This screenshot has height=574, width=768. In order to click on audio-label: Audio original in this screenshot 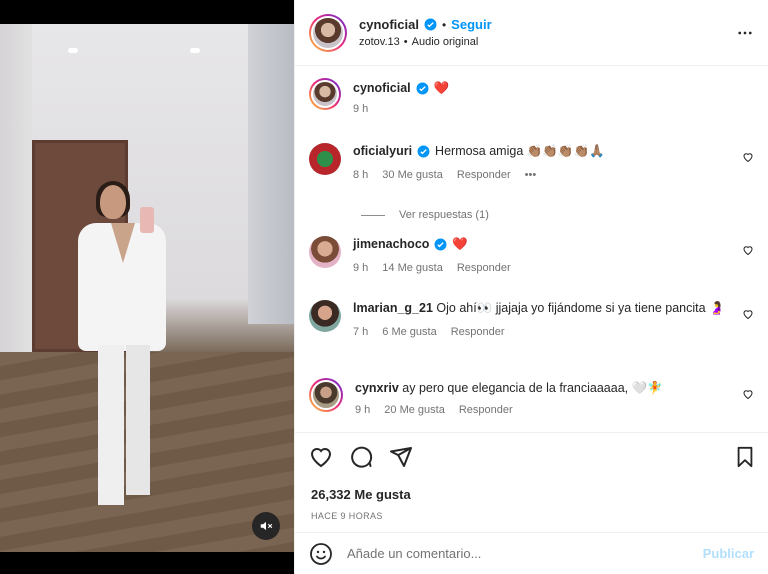, I will do `click(445, 42)`.